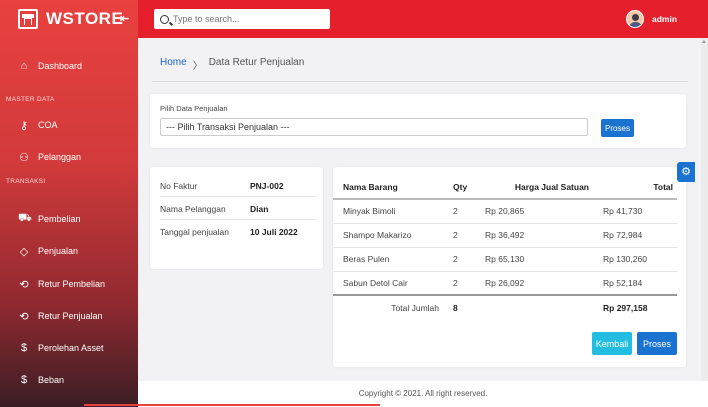 The image size is (708, 407). What do you see at coordinates (256, 62) in the screenshot?
I see `breadcrumb-current: Data Retur Penjualan` at bounding box center [256, 62].